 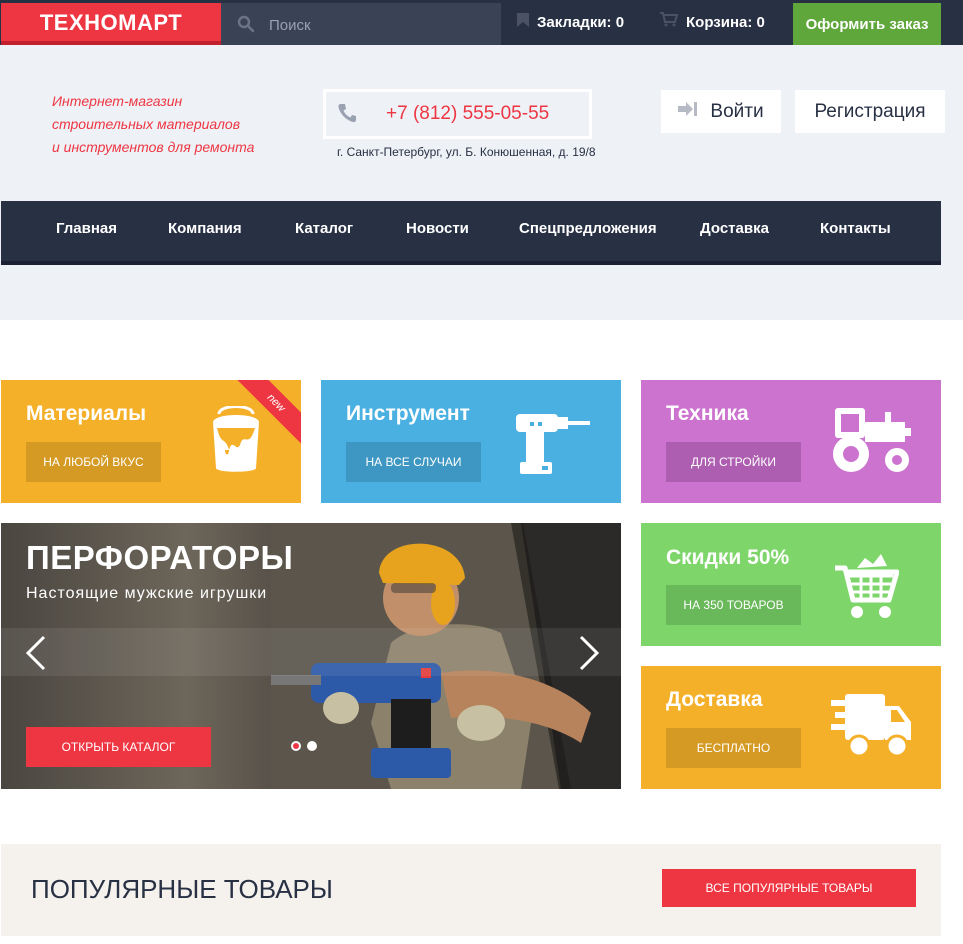 What do you see at coordinates (182, 889) in the screenshot?
I see `popular-title: ПОПУЛЯРНЫЕ ТОВАРЫ` at bounding box center [182, 889].